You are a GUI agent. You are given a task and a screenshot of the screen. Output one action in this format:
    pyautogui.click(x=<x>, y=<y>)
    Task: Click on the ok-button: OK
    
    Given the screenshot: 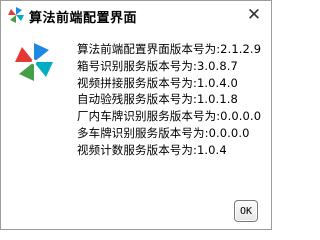 What is the action you would take?
    pyautogui.click(x=246, y=211)
    